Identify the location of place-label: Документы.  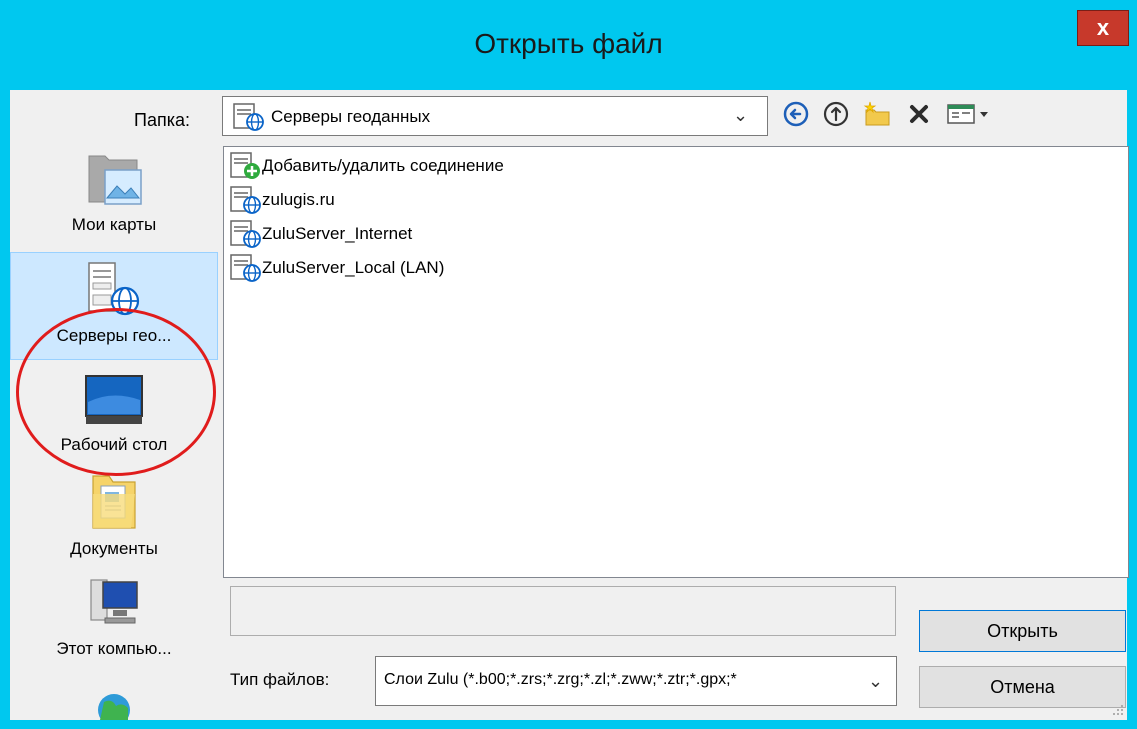
(114, 548).